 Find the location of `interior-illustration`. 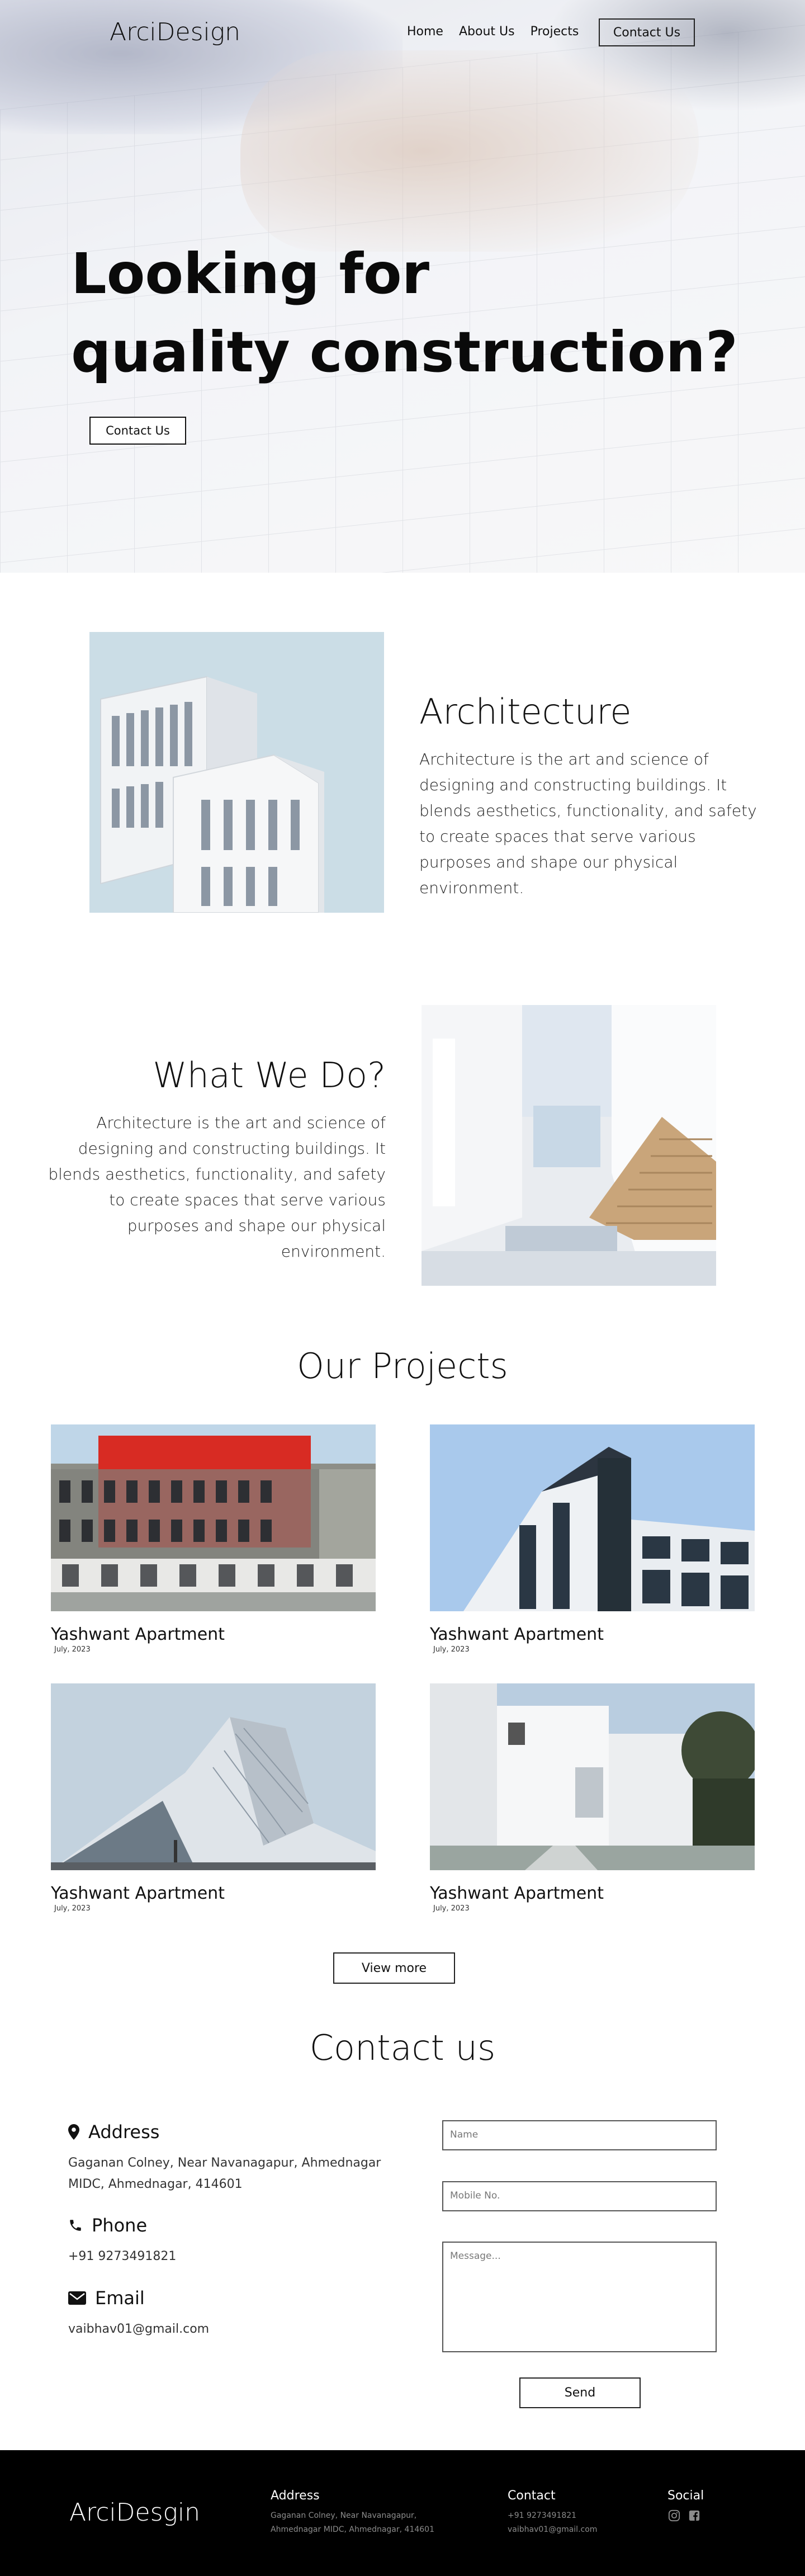

interior-illustration is located at coordinates (569, 1145).